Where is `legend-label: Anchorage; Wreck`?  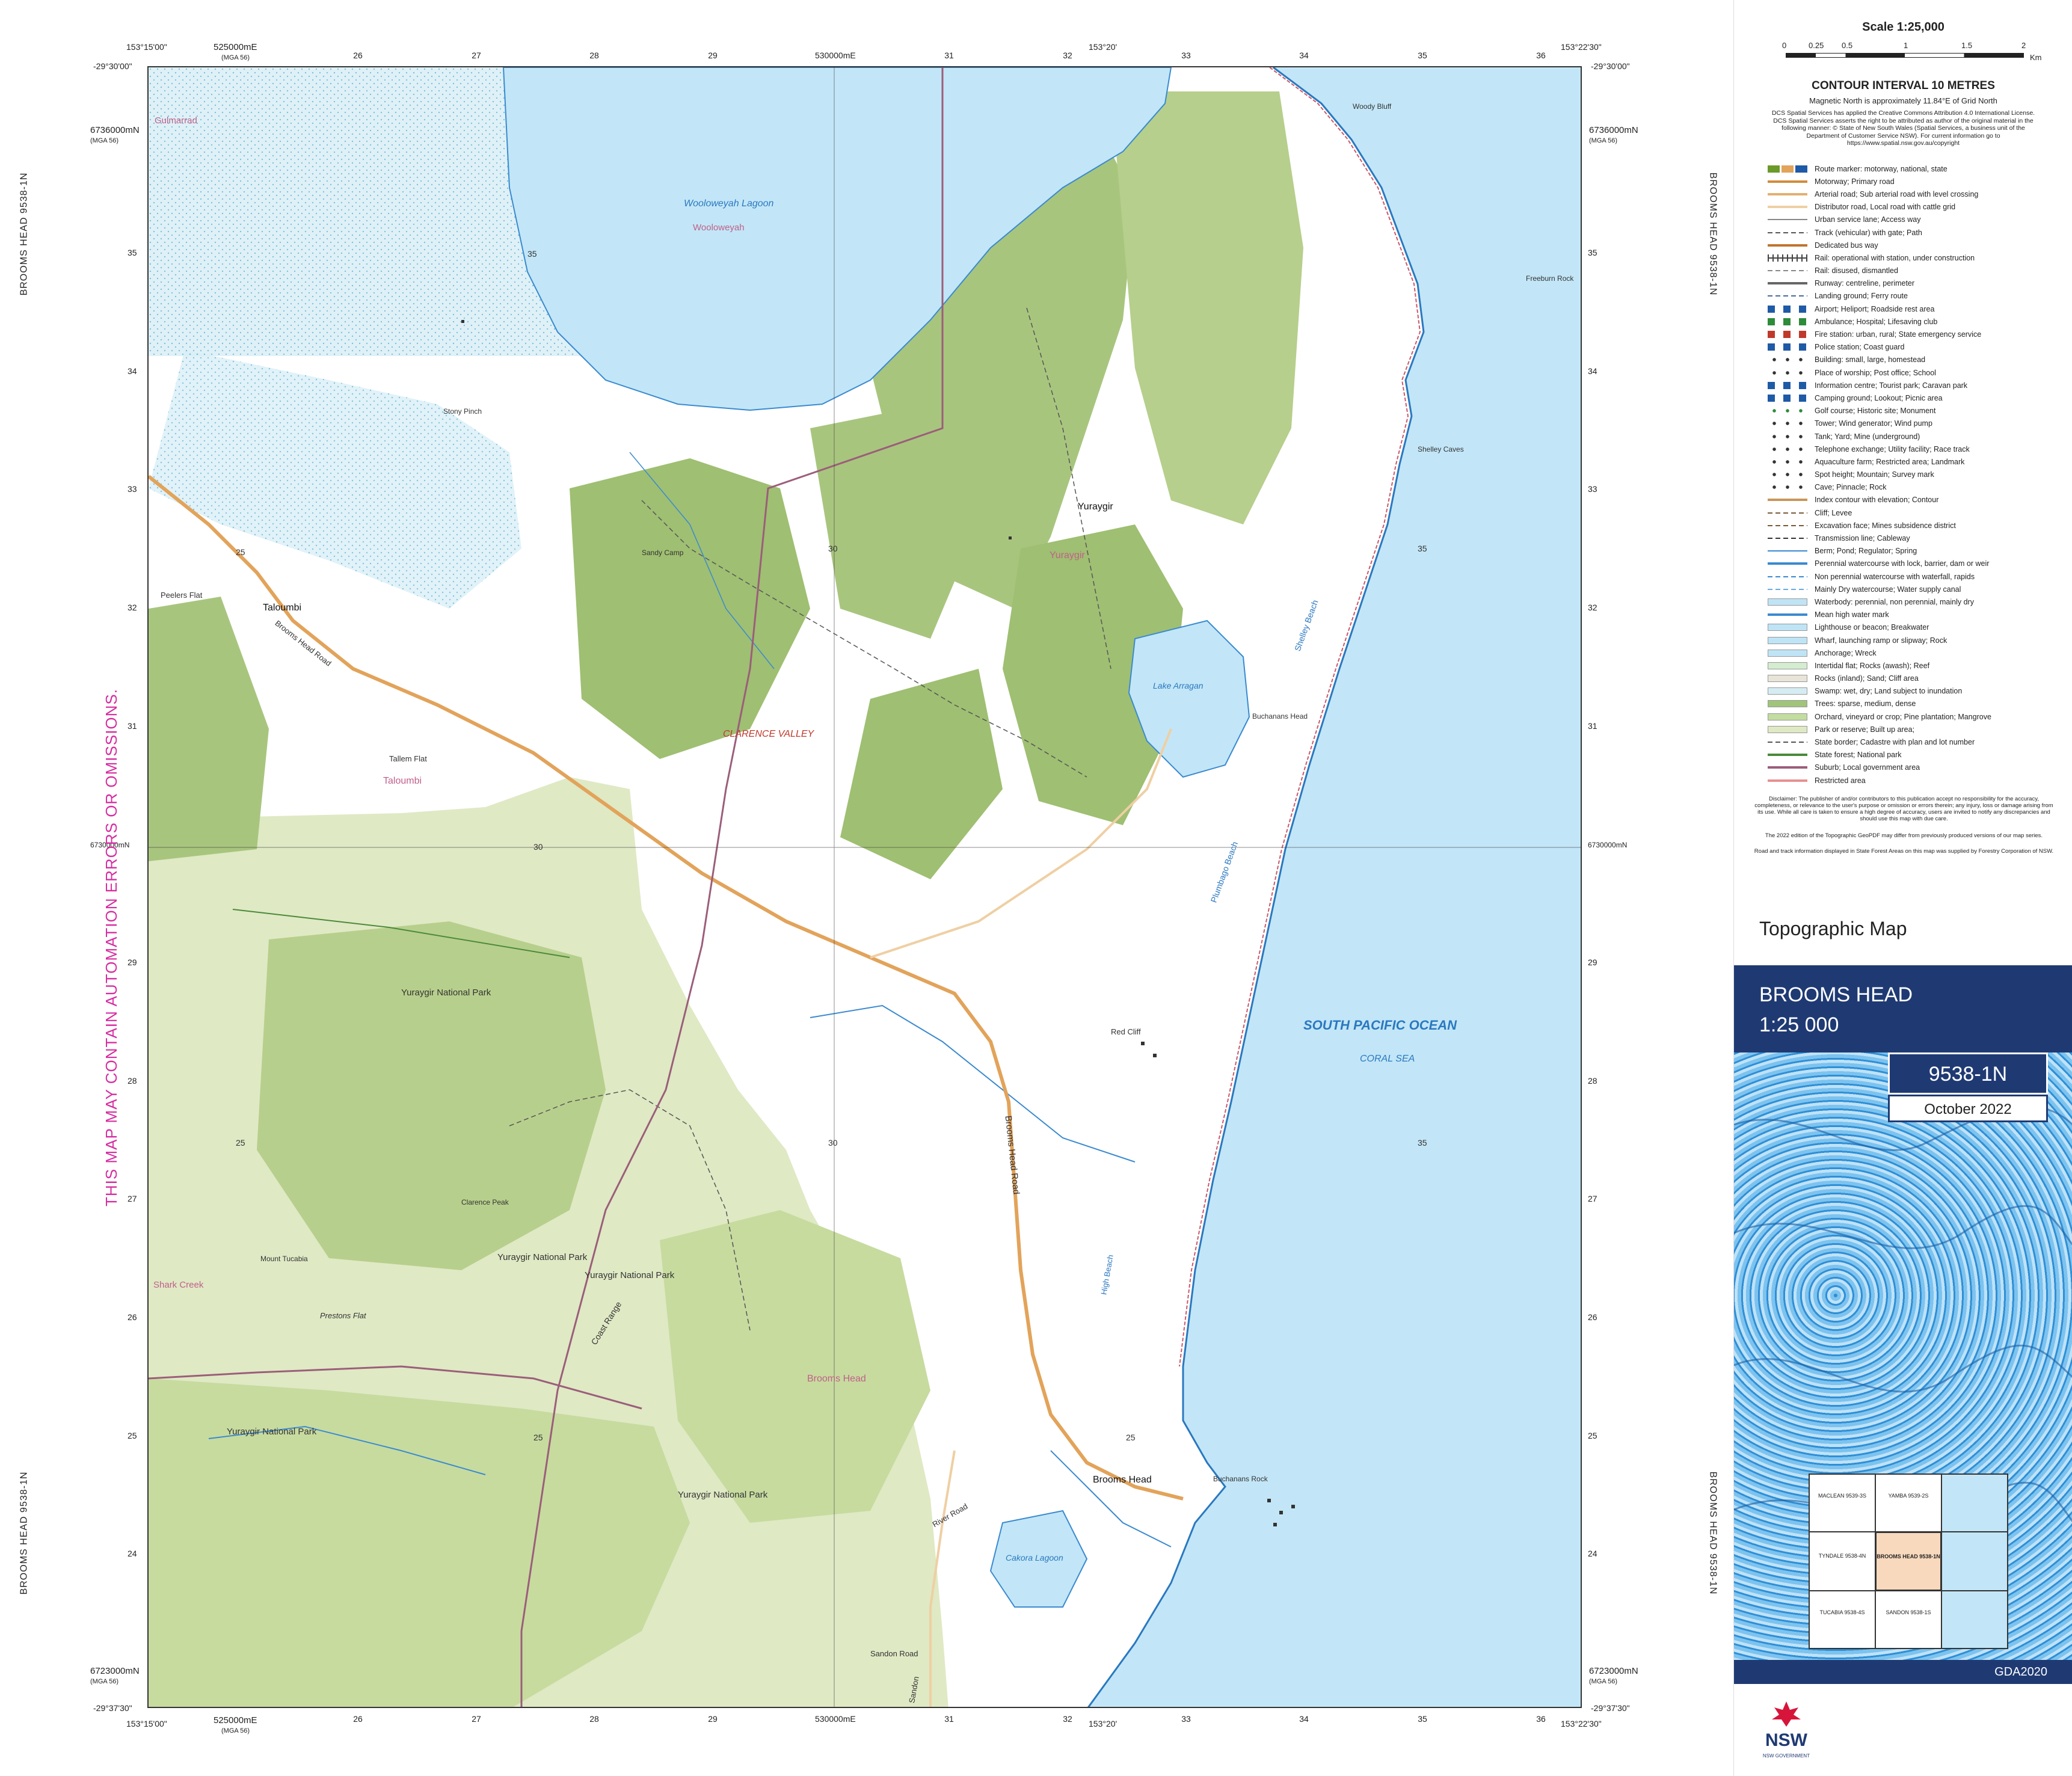
legend-label: Anchorage; Wreck is located at coordinates (1846, 652).